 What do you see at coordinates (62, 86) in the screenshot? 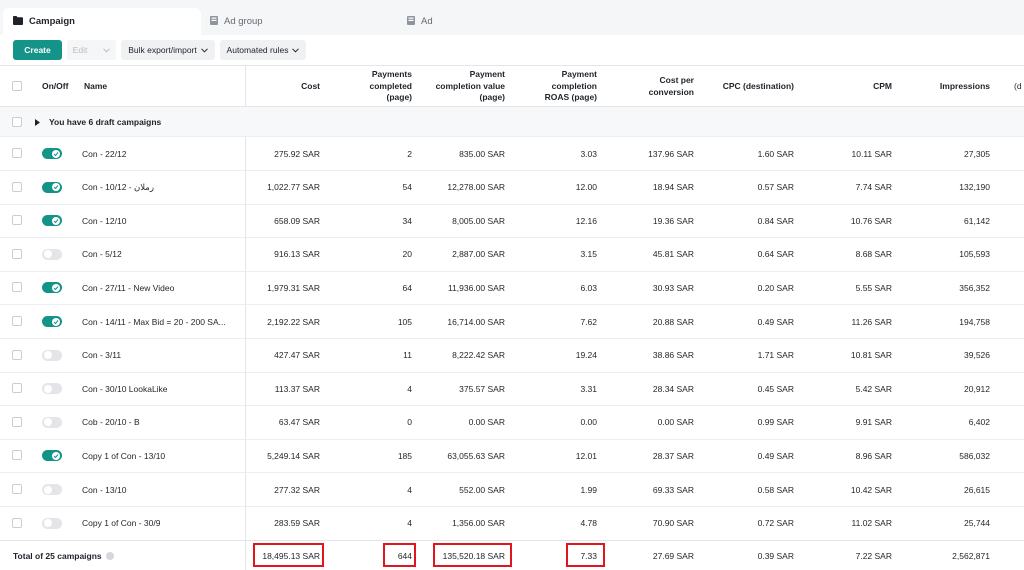
I see `col-onoff: On/Off` at bounding box center [62, 86].